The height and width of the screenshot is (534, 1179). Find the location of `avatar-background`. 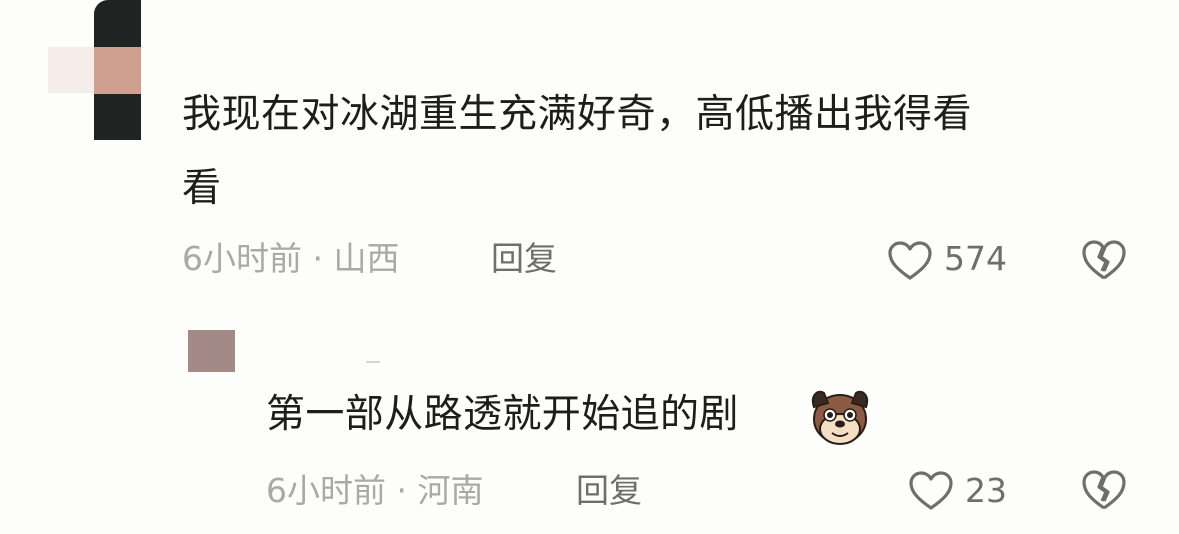

avatar-background is located at coordinates (72, 70).